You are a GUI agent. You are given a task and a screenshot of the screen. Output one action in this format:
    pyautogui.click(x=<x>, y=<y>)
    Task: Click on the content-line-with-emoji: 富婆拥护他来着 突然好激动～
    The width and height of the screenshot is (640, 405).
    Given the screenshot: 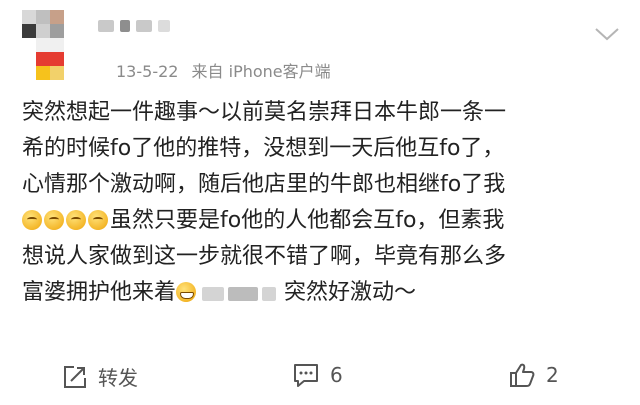 What is the action you would take?
    pyautogui.click(x=322, y=293)
    